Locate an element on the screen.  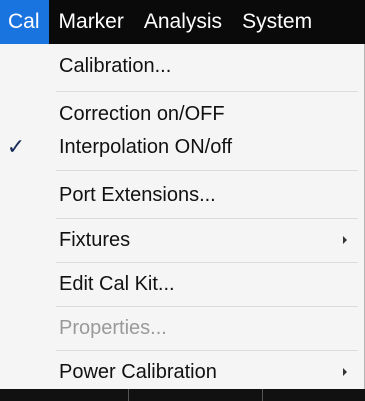
menu-item-interpolation: ✓ Interpolation ON/off is located at coordinates (182, 147).